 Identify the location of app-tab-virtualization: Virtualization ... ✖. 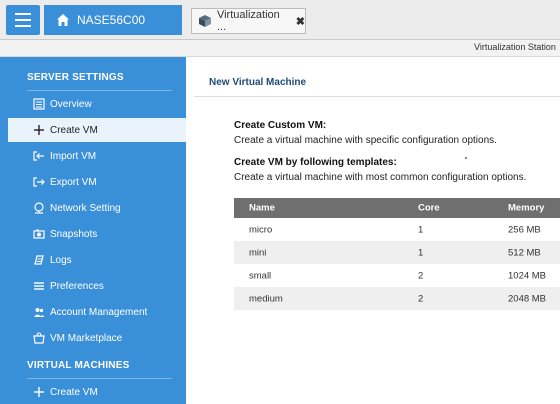
(248, 21).